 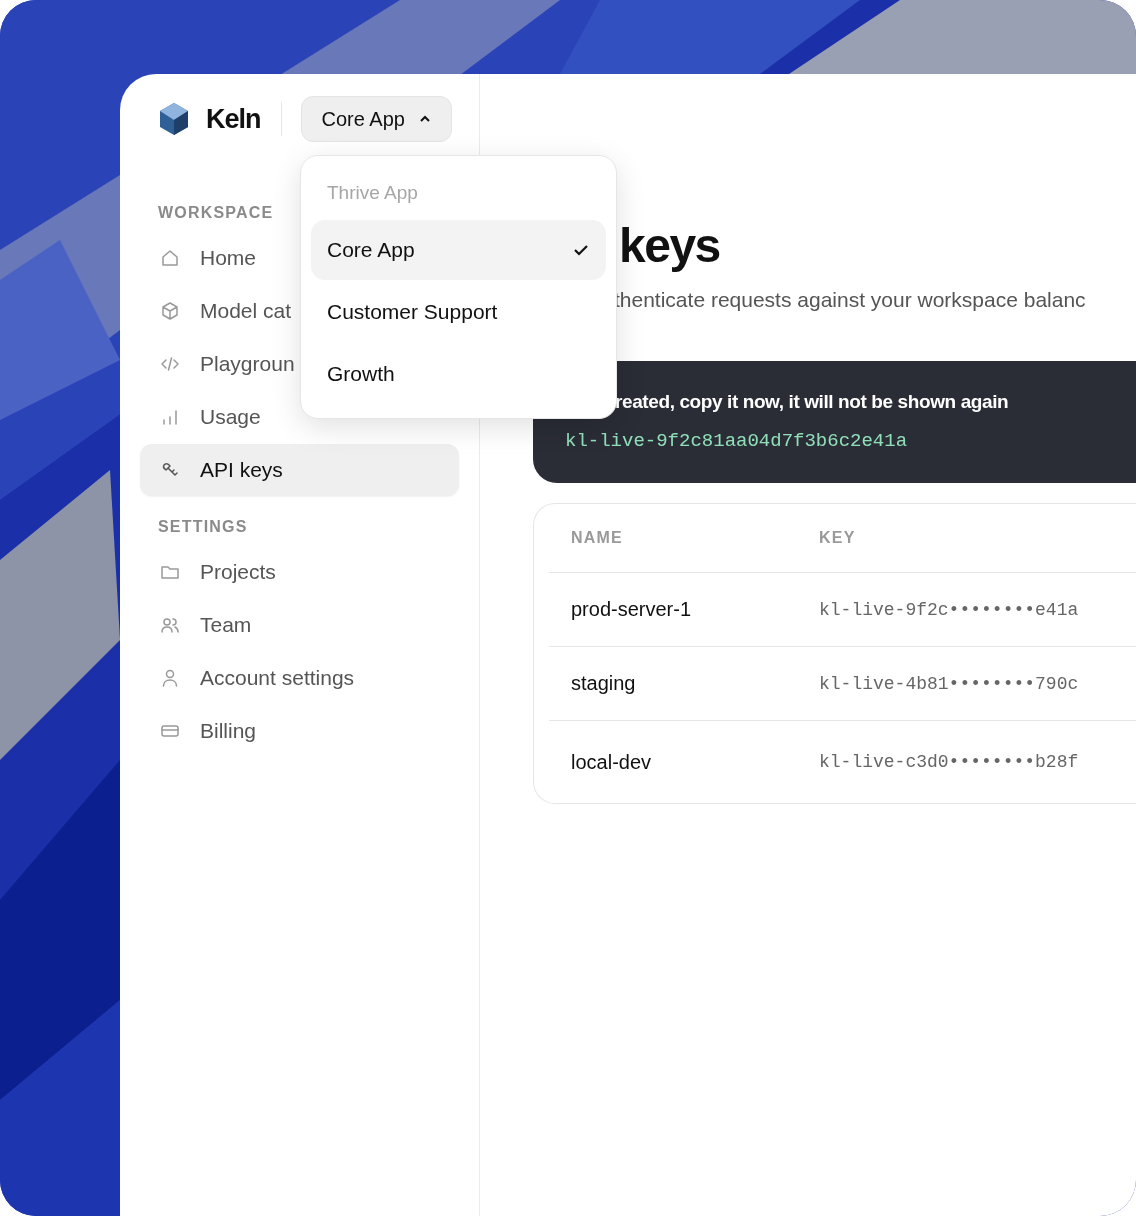 I want to click on key-name: prod-server-1, so click(x=632, y=609).